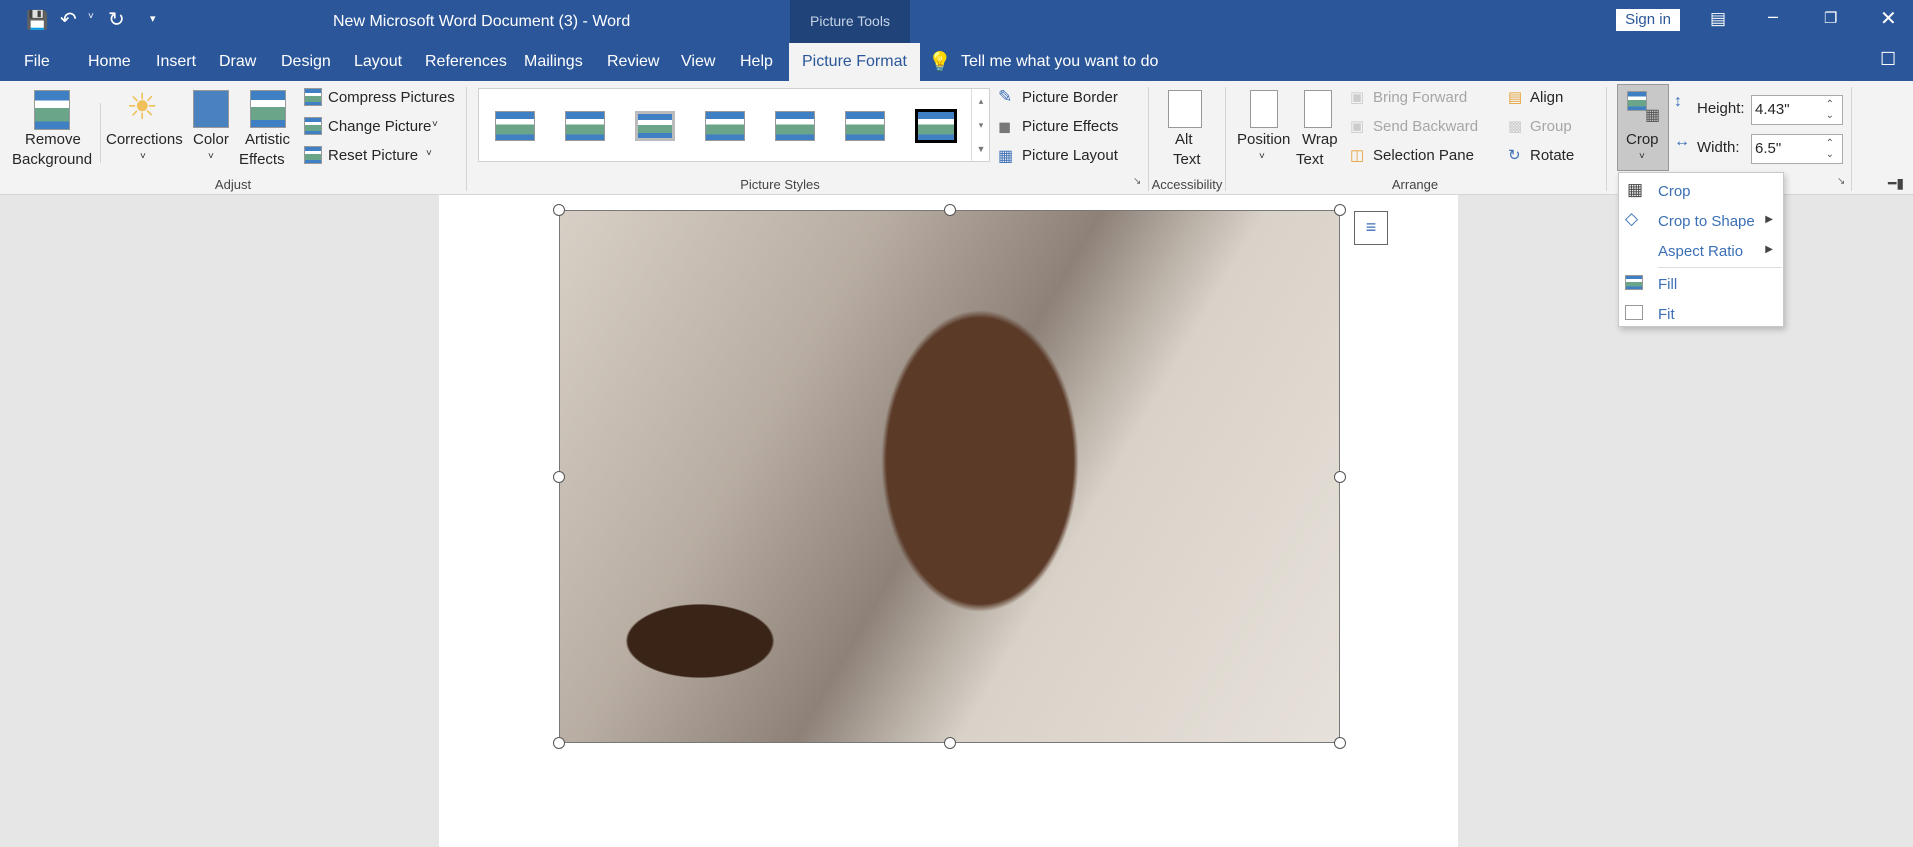 Image resolution: width=1913 pixels, height=847 pixels. I want to click on picture-border-button: Picture Border, so click(1070, 97).